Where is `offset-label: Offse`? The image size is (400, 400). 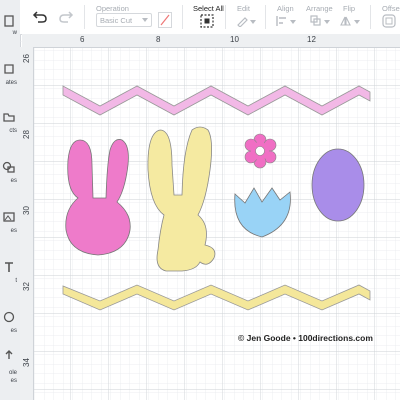 offset-label: Offse is located at coordinates (391, 8).